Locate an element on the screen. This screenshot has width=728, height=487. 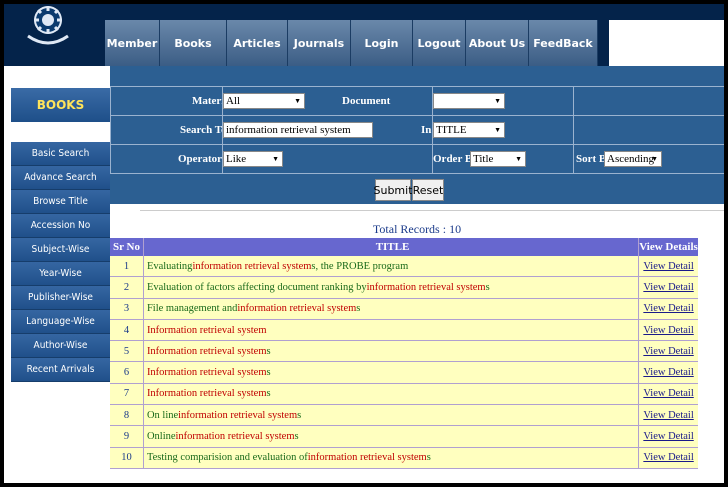
document-label: Document is located at coordinates (366, 101).